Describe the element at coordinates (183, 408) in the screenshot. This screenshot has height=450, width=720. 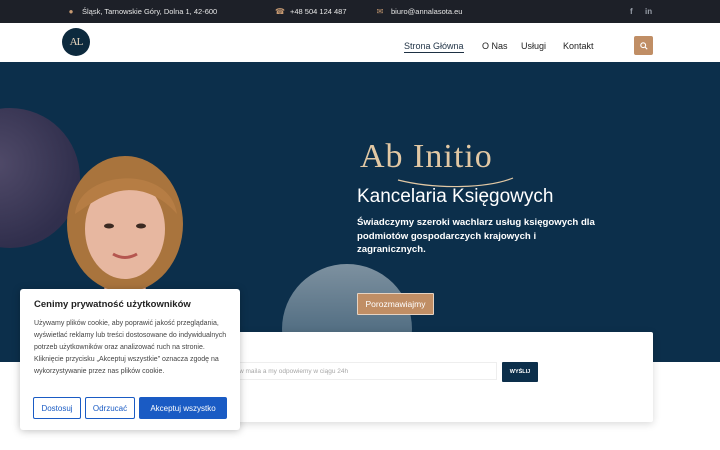
I see `cookie-accept-all-button: Akceptuj wszystko` at that location.